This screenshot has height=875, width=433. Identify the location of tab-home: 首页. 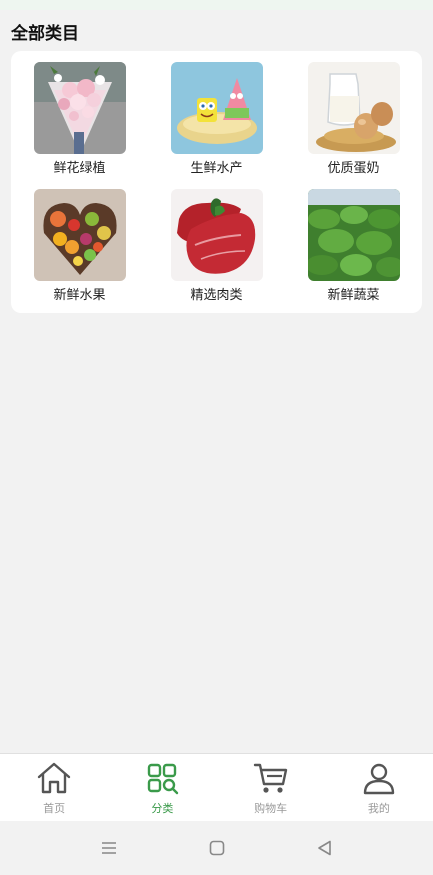
(54, 787).